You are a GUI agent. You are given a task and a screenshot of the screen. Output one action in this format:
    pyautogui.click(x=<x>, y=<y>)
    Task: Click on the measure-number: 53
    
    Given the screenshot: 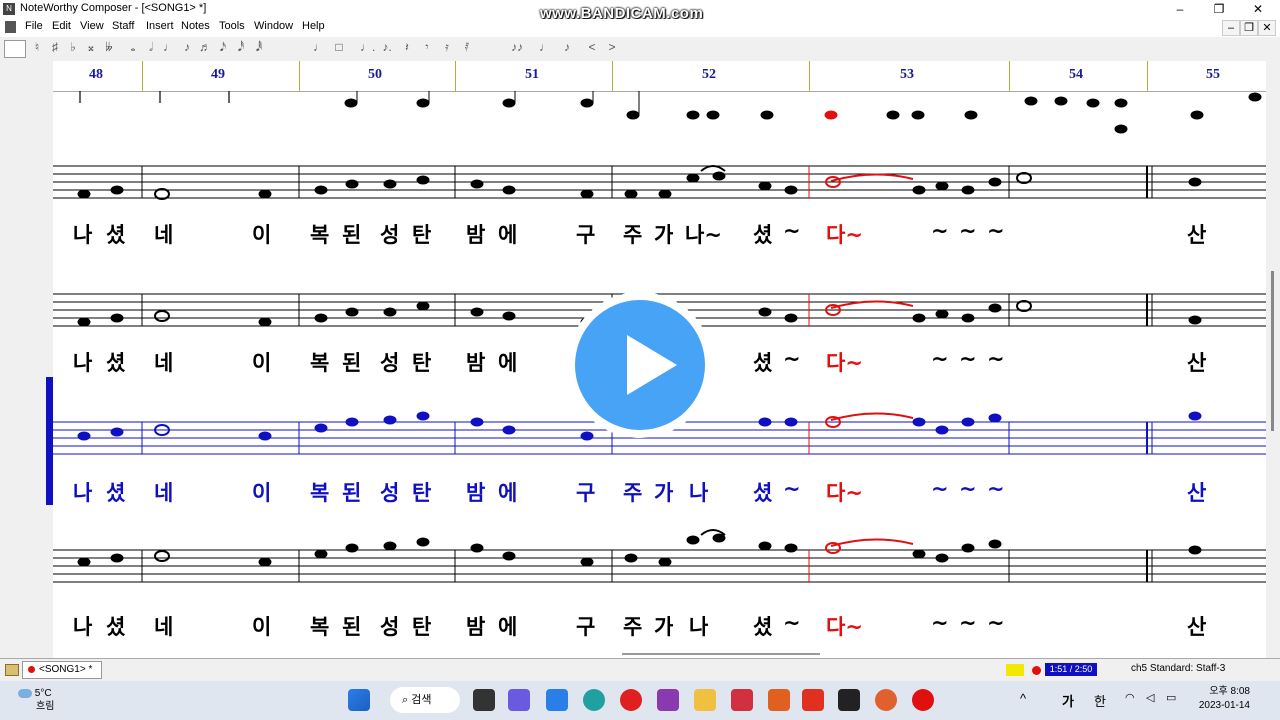 What is the action you would take?
    pyautogui.click(x=907, y=75)
    